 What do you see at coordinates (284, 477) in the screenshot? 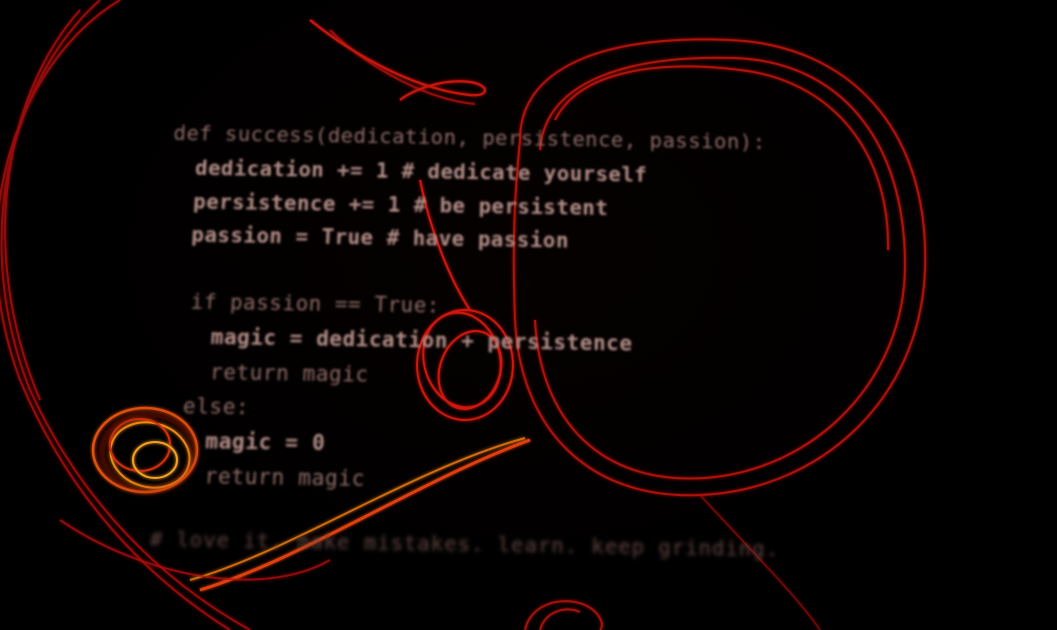
I see `code-line-return-2: return magic` at bounding box center [284, 477].